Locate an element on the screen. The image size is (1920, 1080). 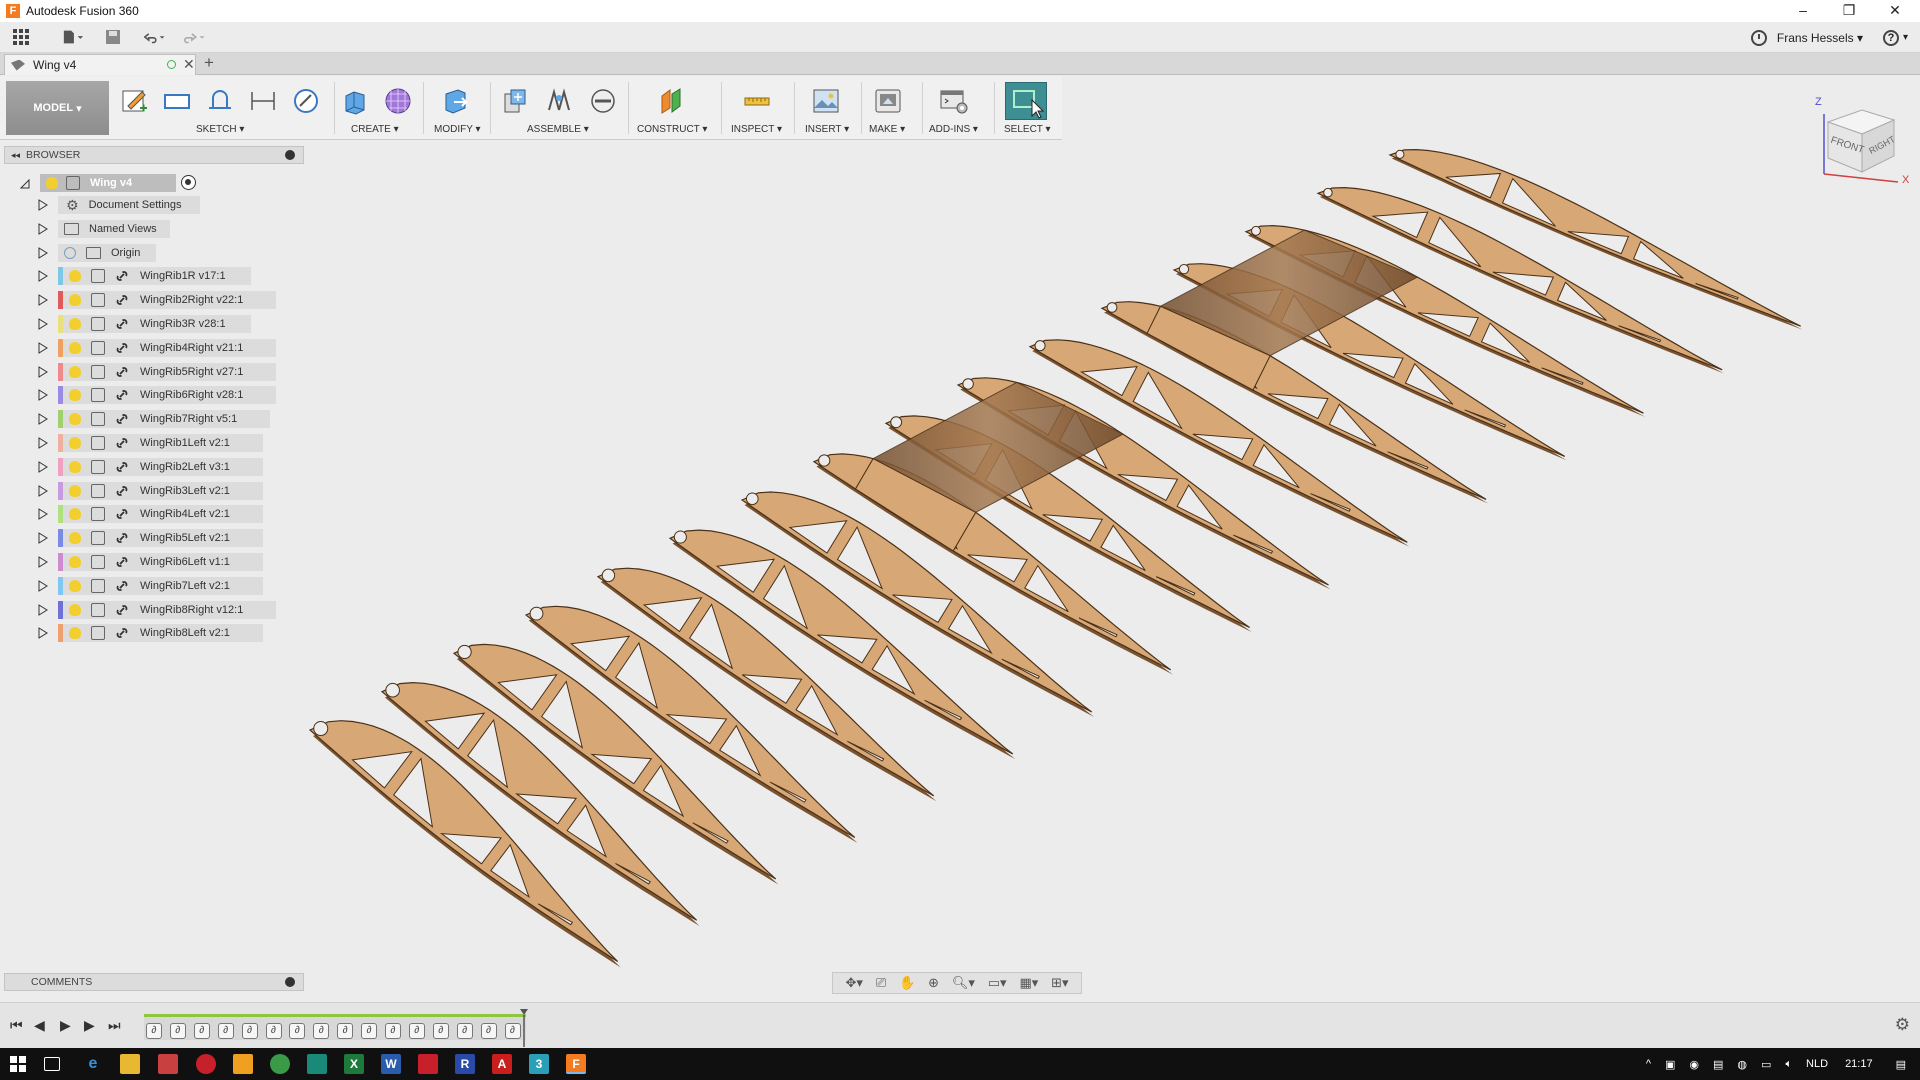
taskbar-app-icon: 3 is located at coordinates (539, 1064).